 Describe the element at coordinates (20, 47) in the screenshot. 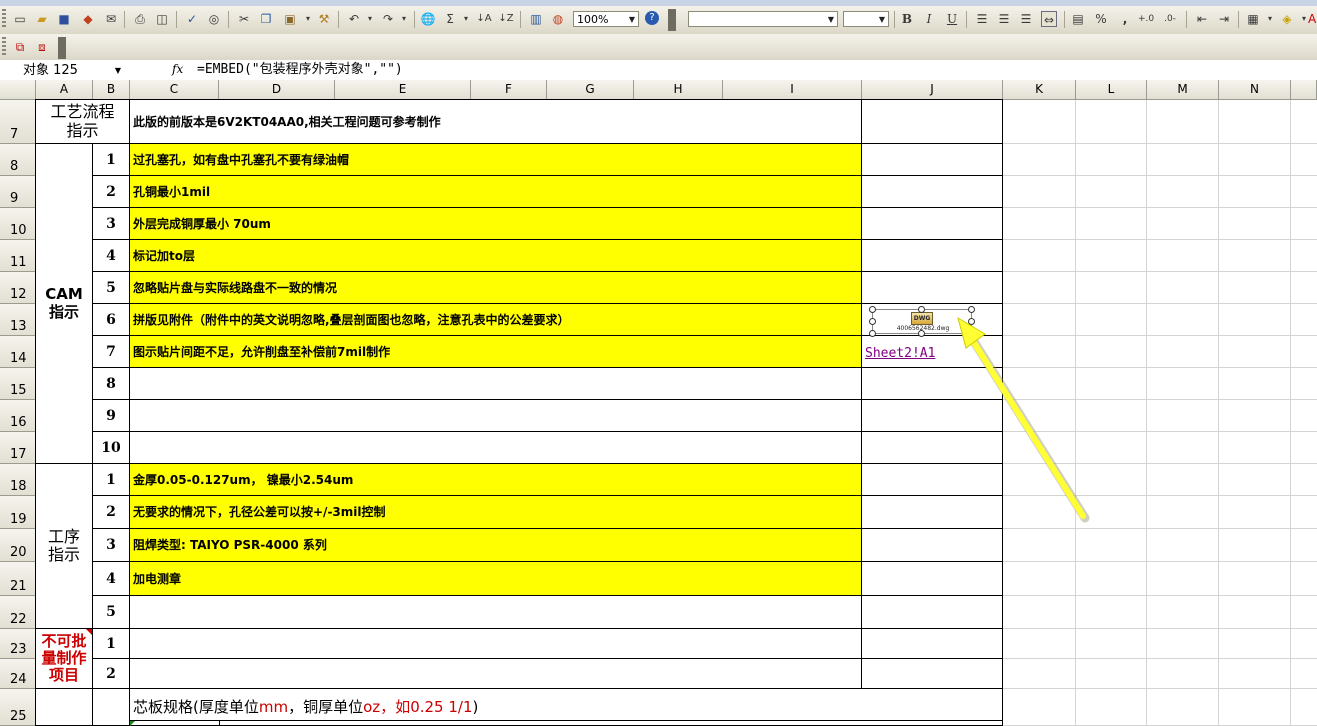

I see `pdf-convert-icon: ⧉` at that location.